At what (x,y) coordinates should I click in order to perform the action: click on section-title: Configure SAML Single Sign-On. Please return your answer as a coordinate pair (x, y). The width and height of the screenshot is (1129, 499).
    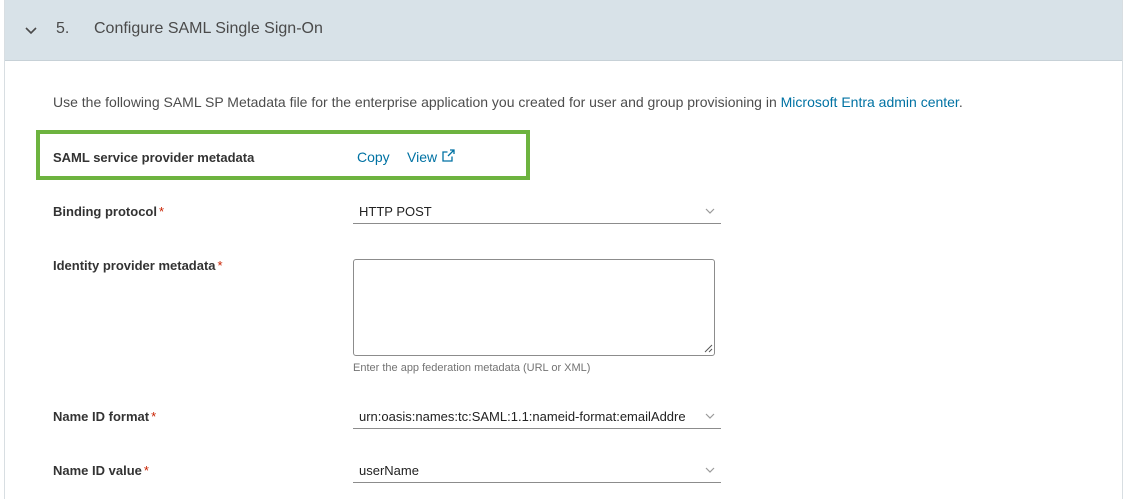
    Looking at the image, I should click on (208, 28).